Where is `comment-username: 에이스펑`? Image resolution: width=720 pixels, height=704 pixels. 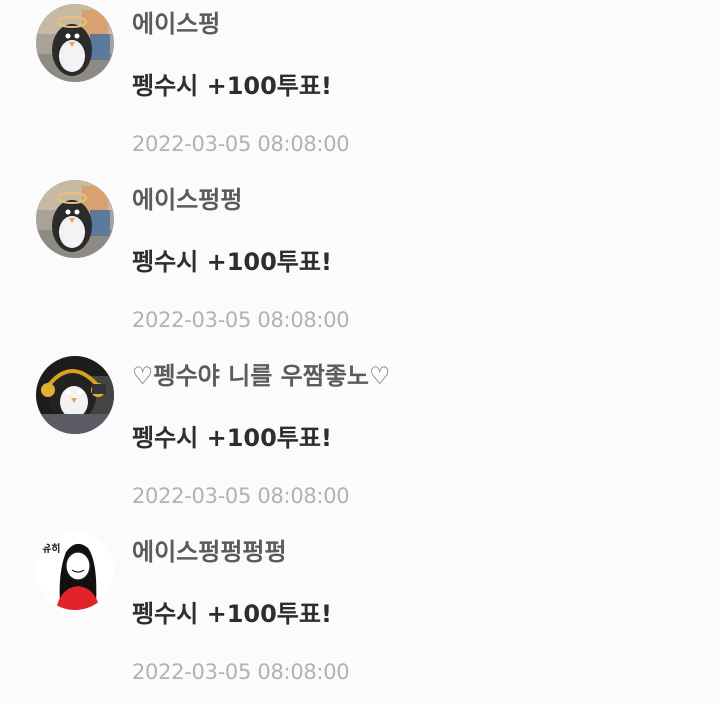 comment-username: 에이스펑 is located at coordinates (176, 24).